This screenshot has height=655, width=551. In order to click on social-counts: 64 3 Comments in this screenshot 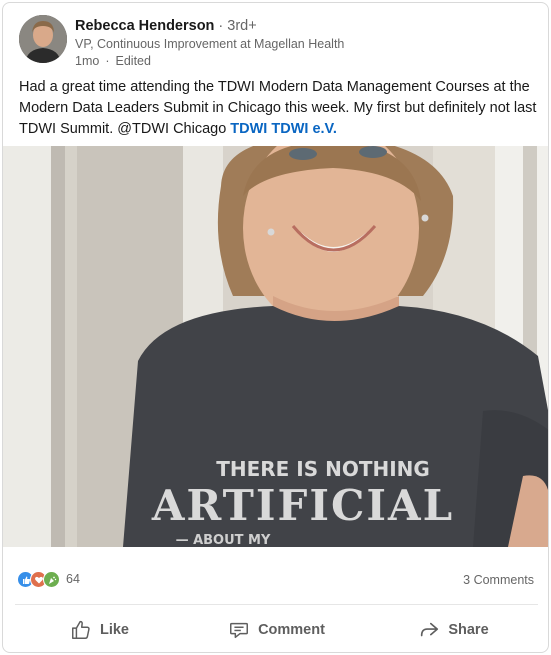, I will do `click(275, 581)`.